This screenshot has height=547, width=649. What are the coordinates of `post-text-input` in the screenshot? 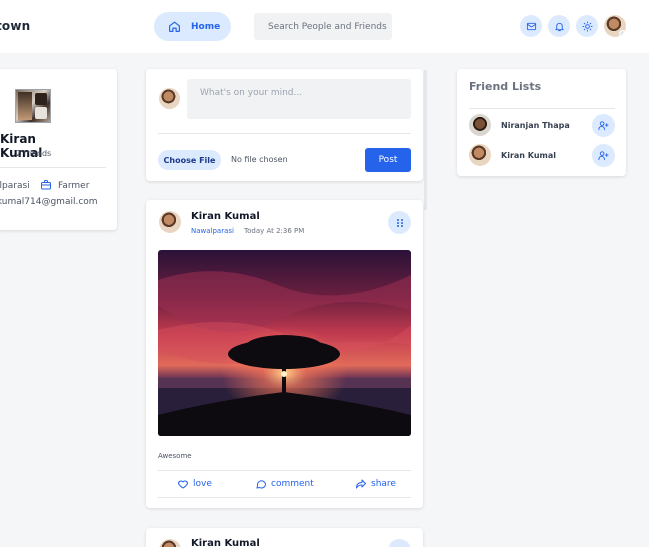 It's located at (299, 99).